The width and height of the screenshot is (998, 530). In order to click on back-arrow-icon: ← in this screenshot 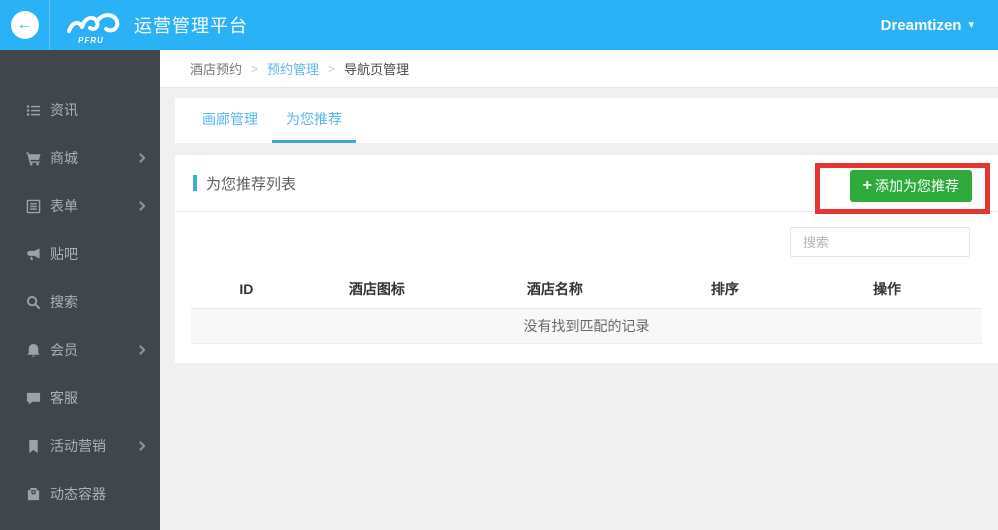, I will do `click(24, 25)`.